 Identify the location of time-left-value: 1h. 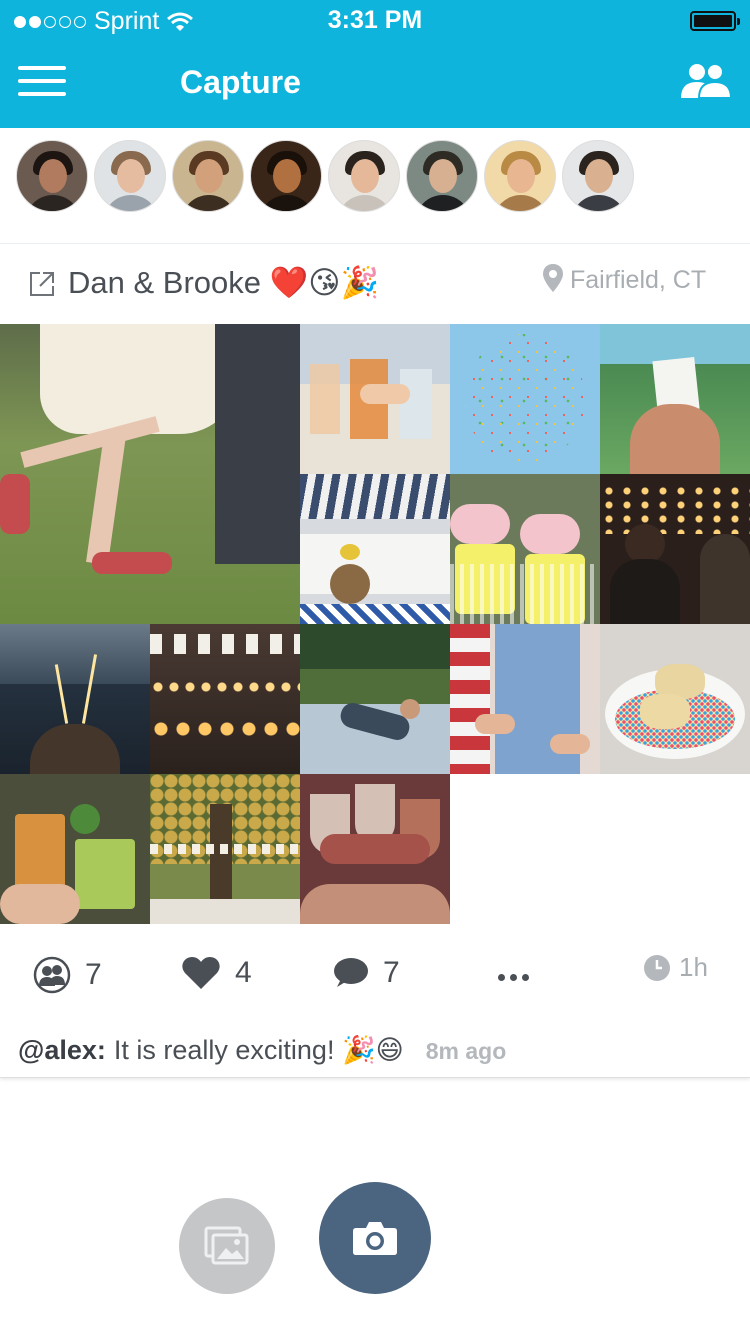
(693, 967).